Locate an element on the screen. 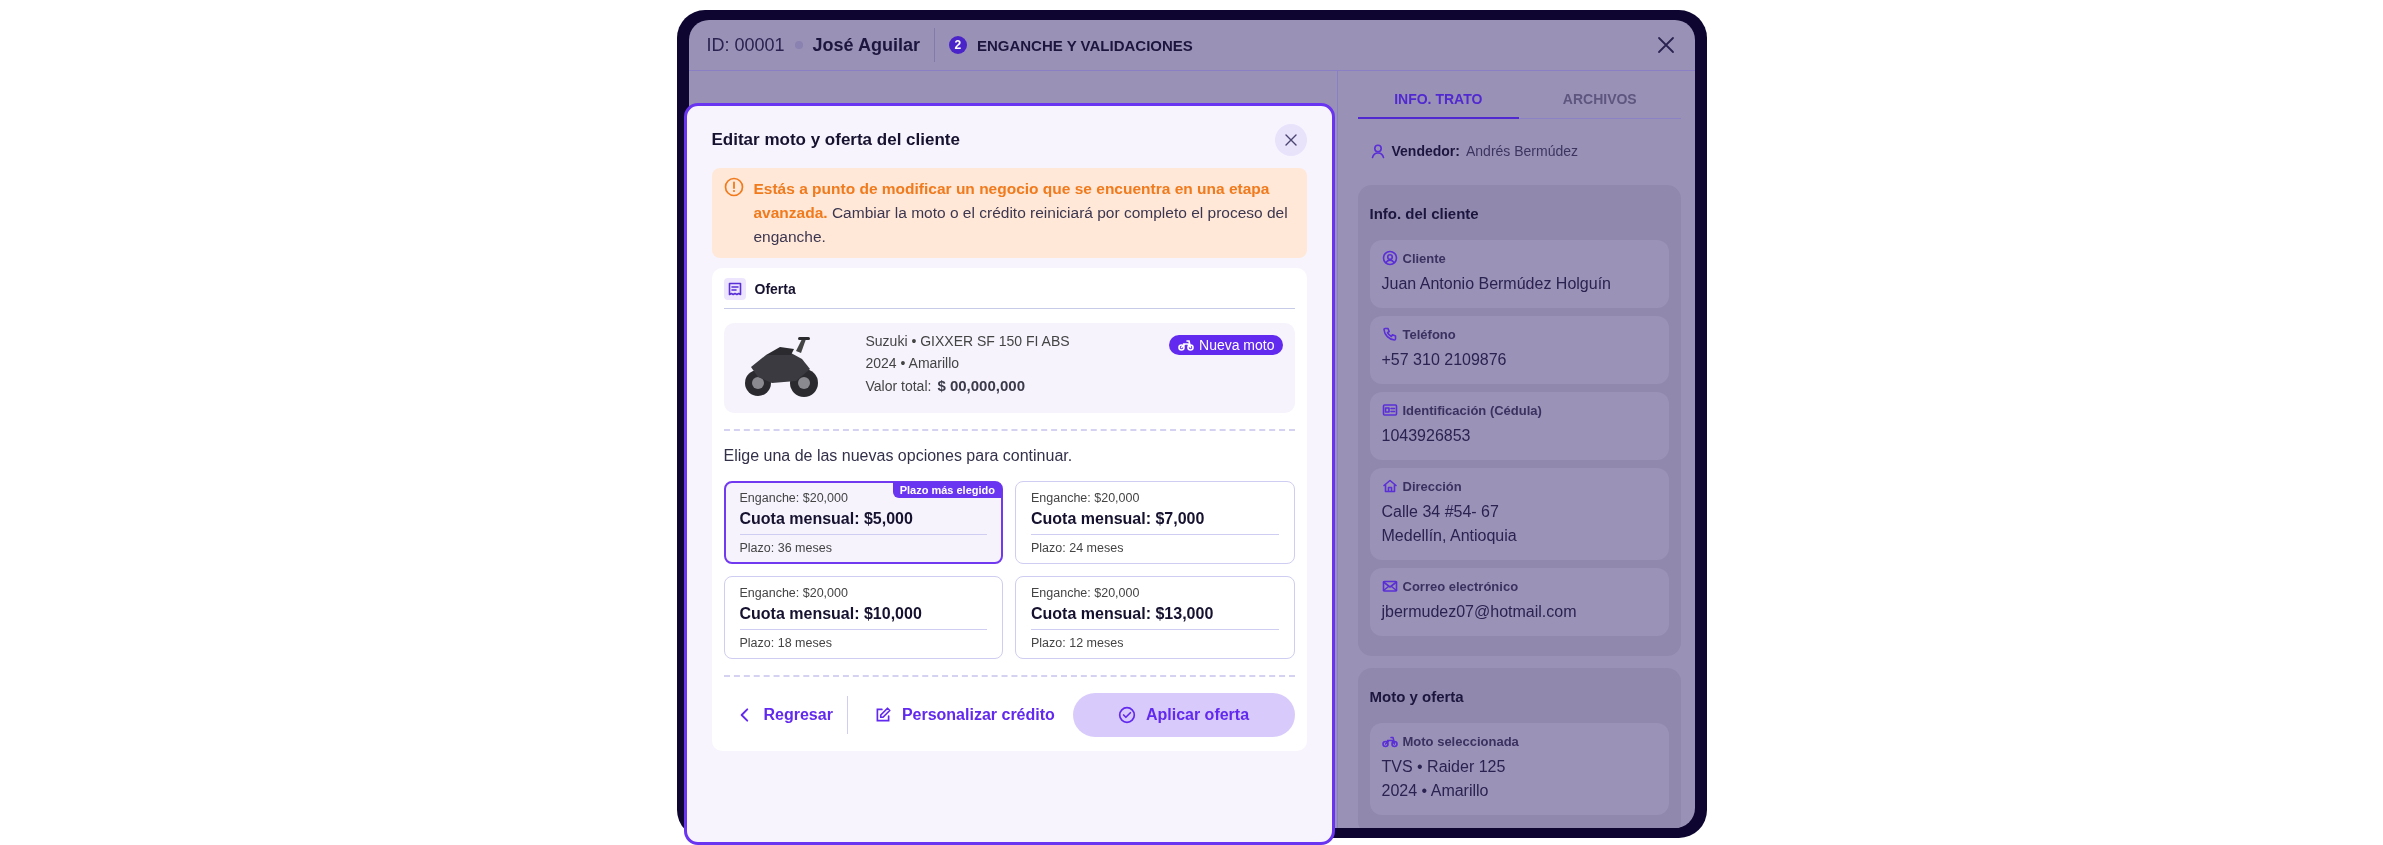  field-value: Juan Antonio Bermúdez Holguín is located at coordinates (1496, 284).